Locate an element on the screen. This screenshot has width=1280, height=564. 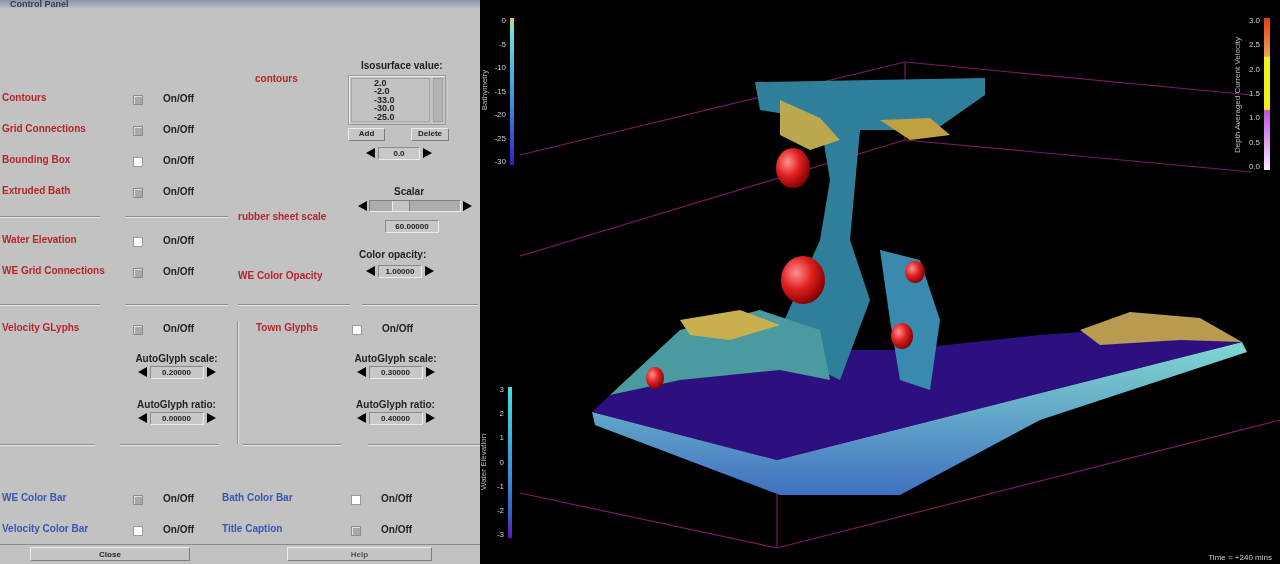
list-item: -2.0 is located at coordinates (401, 91).